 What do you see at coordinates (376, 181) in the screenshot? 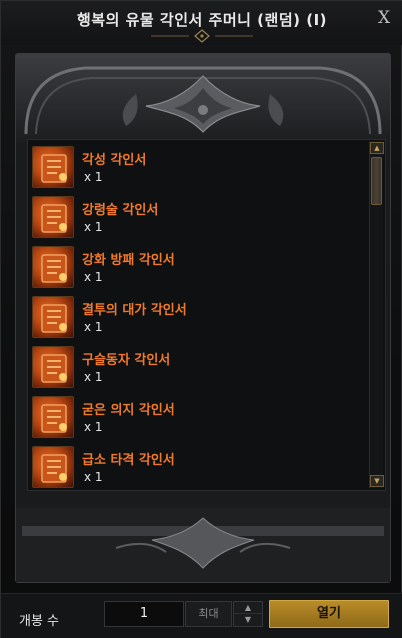
I see `scroll-thumb` at bounding box center [376, 181].